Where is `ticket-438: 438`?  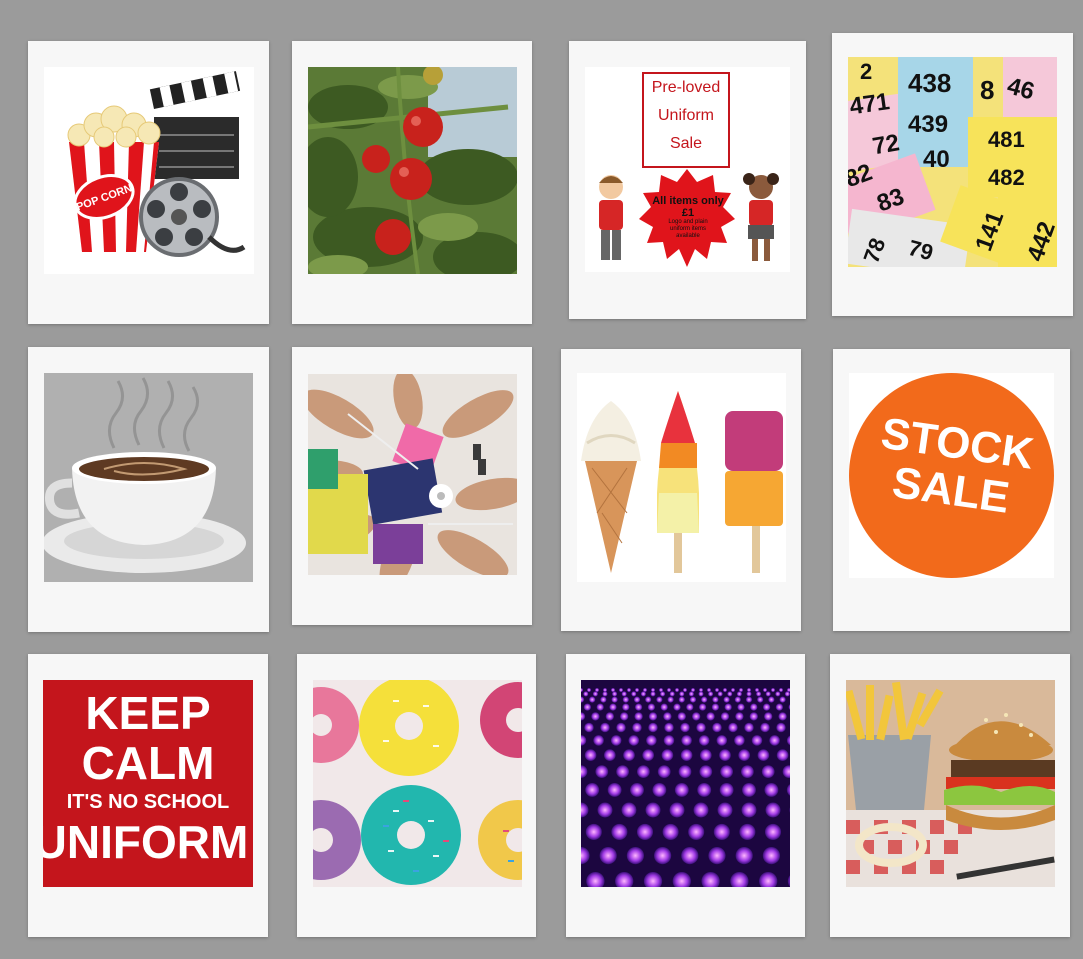 ticket-438: 438 is located at coordinates (929, 83).